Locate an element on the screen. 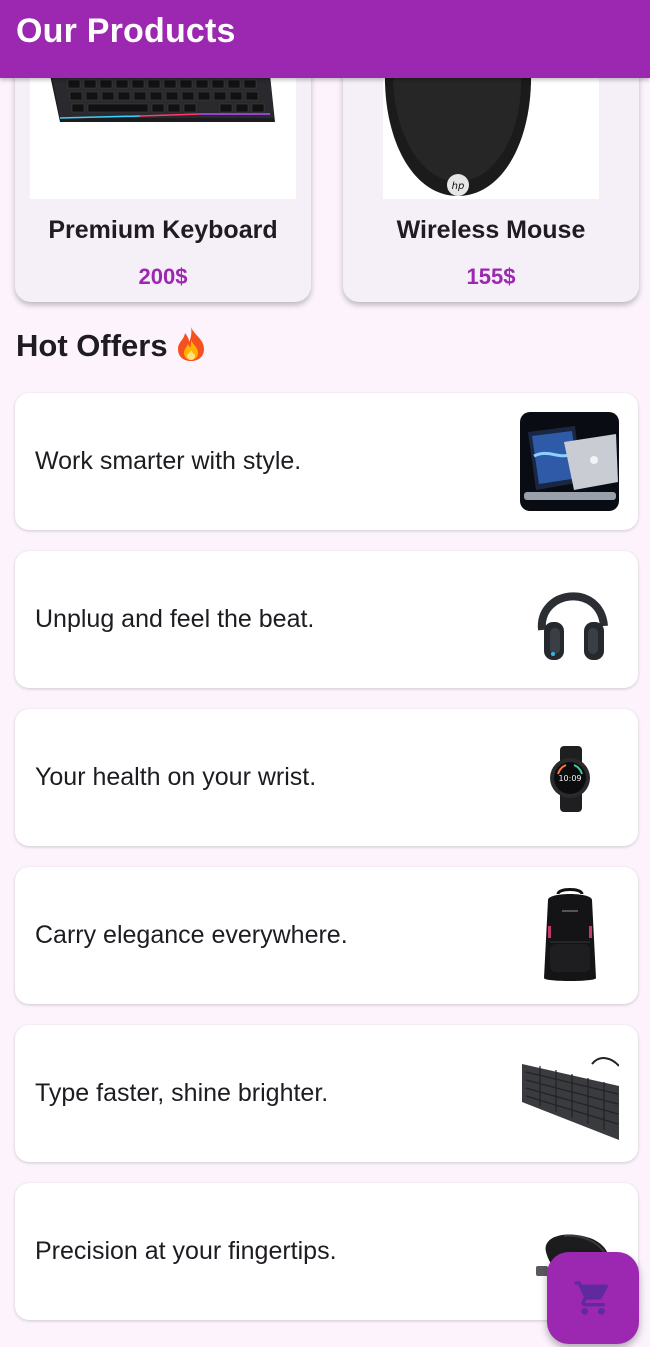 The height and width of the screenshot is (1347, 650). offer-card: Type faster, shine brighter. is located at coordinates (326, 1093).